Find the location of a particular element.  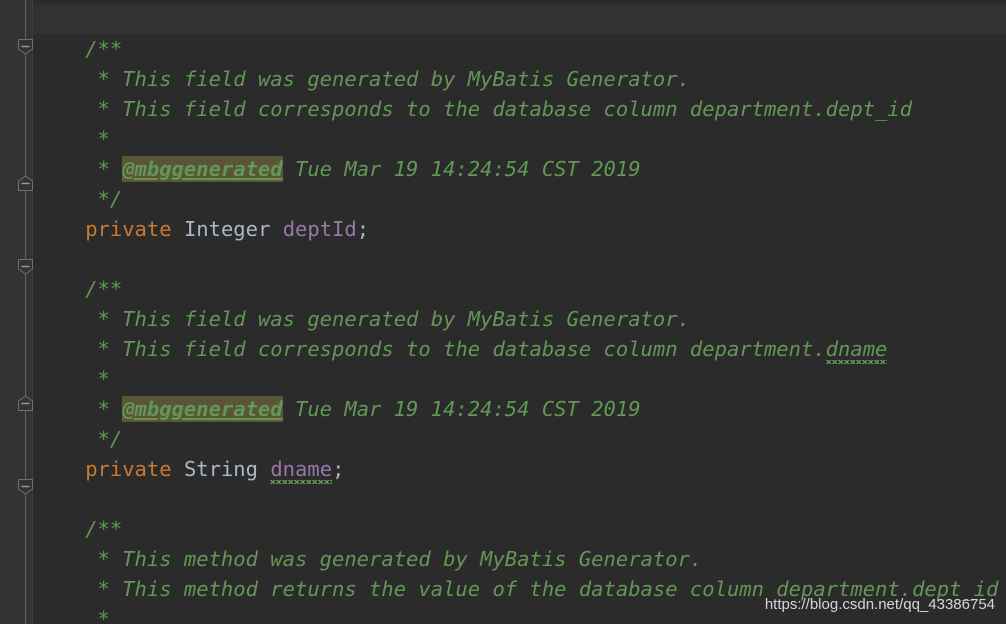

code-line-javadoc-open-1-token-0: /** is located at coordinates (104, 49).